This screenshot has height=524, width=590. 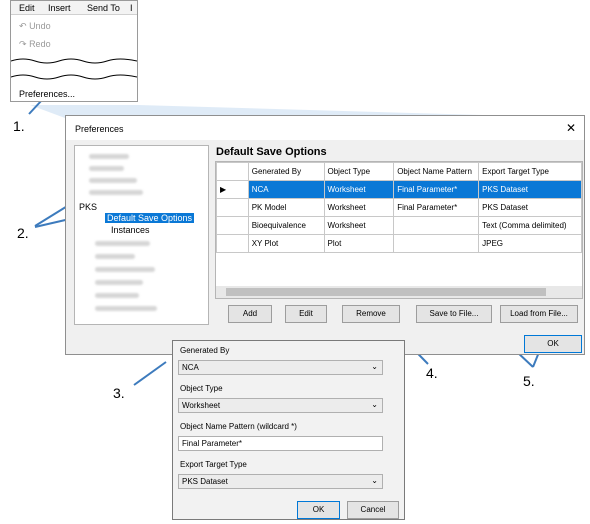 I want to click on dialog-title: Preferences, so click(x=99, y=129).